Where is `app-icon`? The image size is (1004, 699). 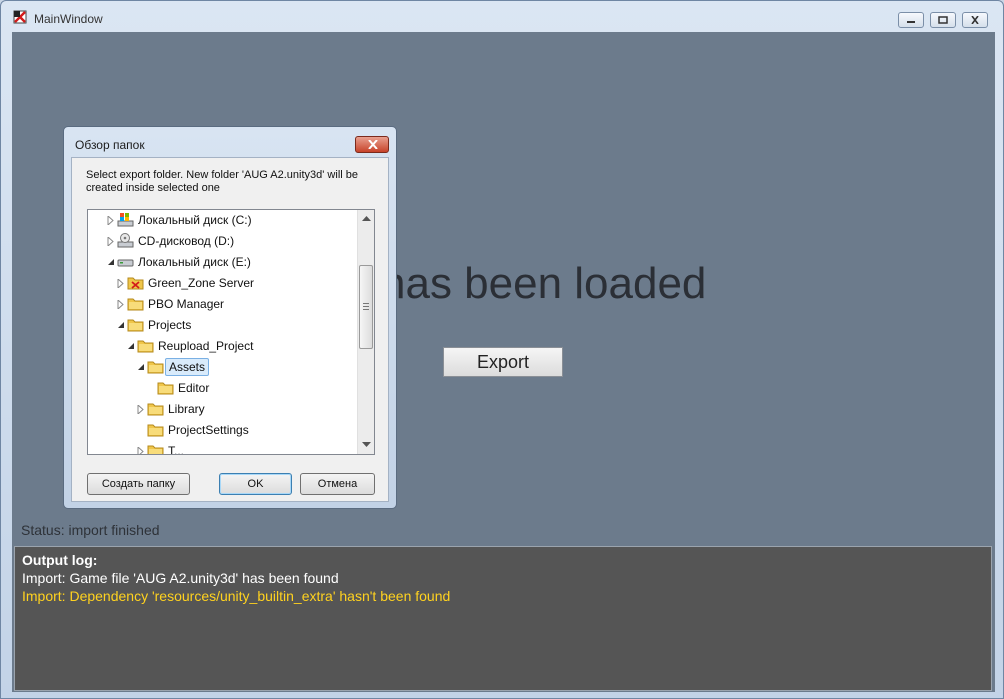 app-icon is located at coordinates (20, 17).